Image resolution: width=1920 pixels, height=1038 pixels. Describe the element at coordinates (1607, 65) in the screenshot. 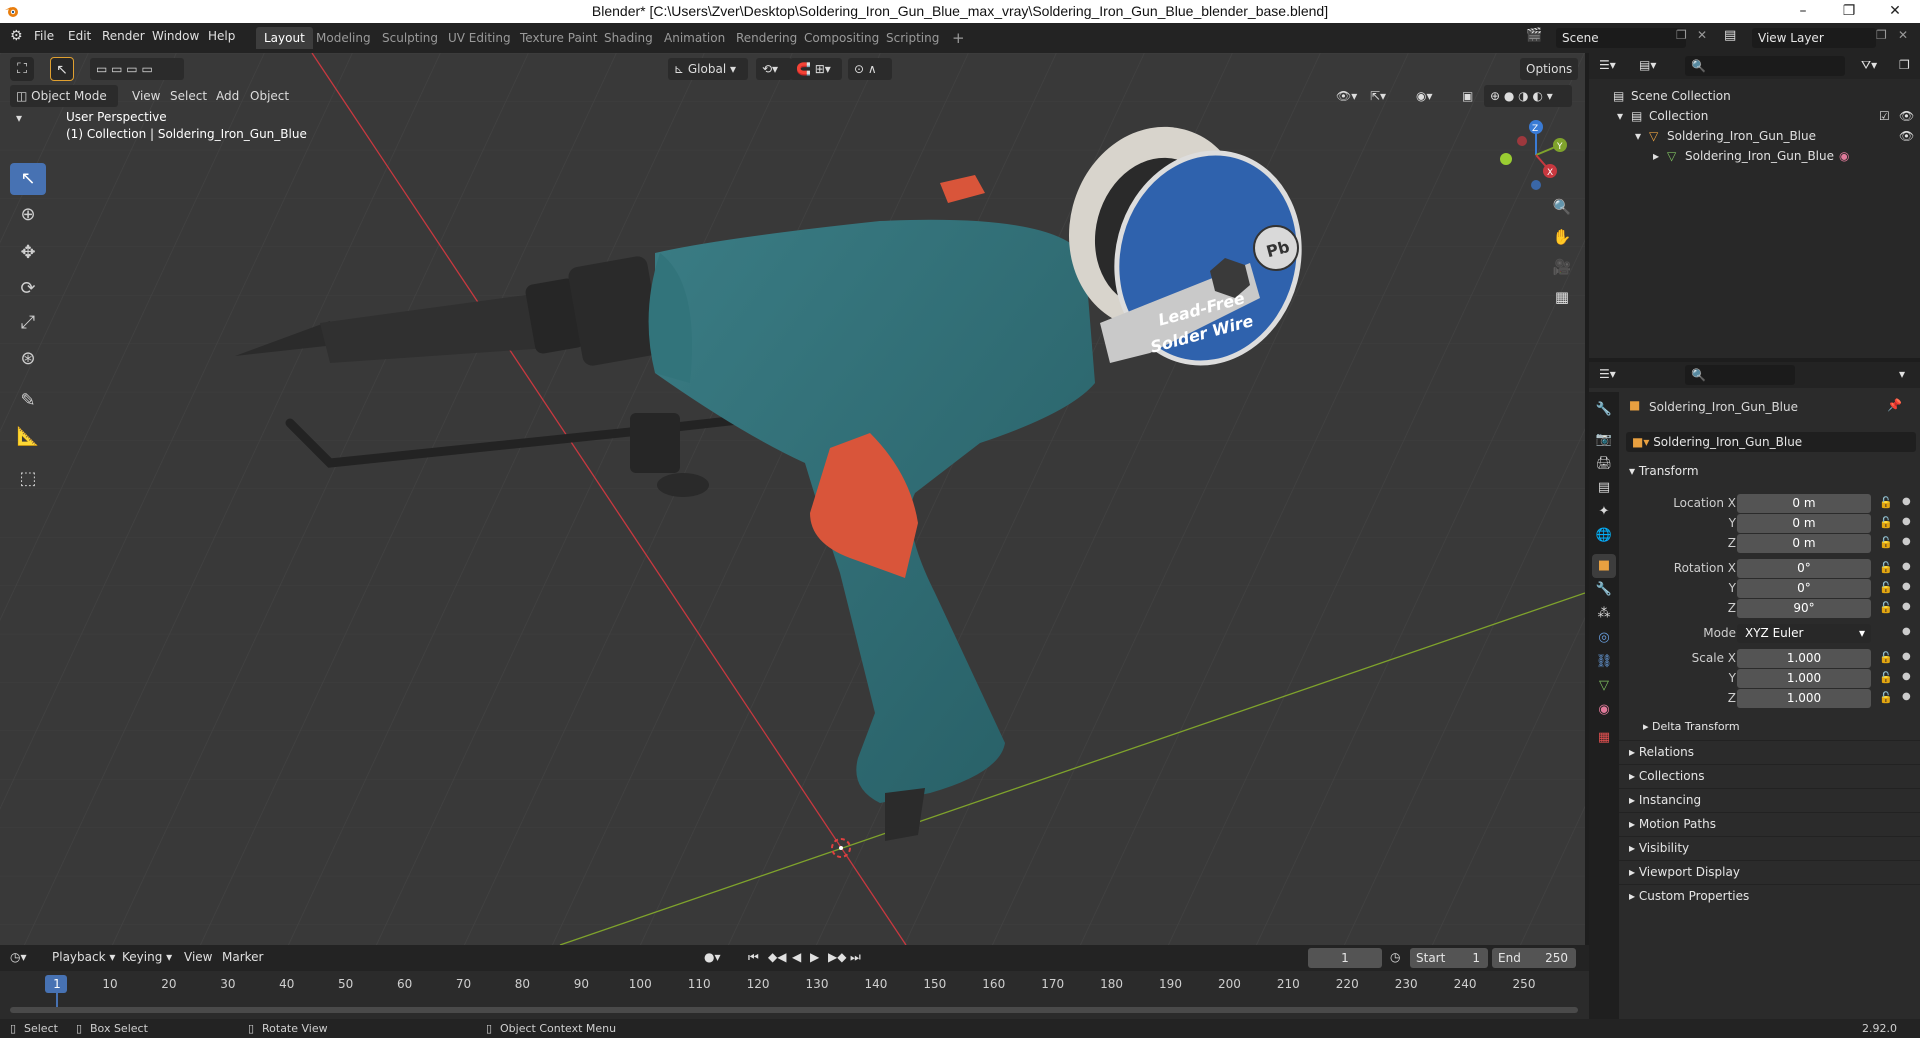

I see `outliner-editor-icon: ☰▾` at that location.